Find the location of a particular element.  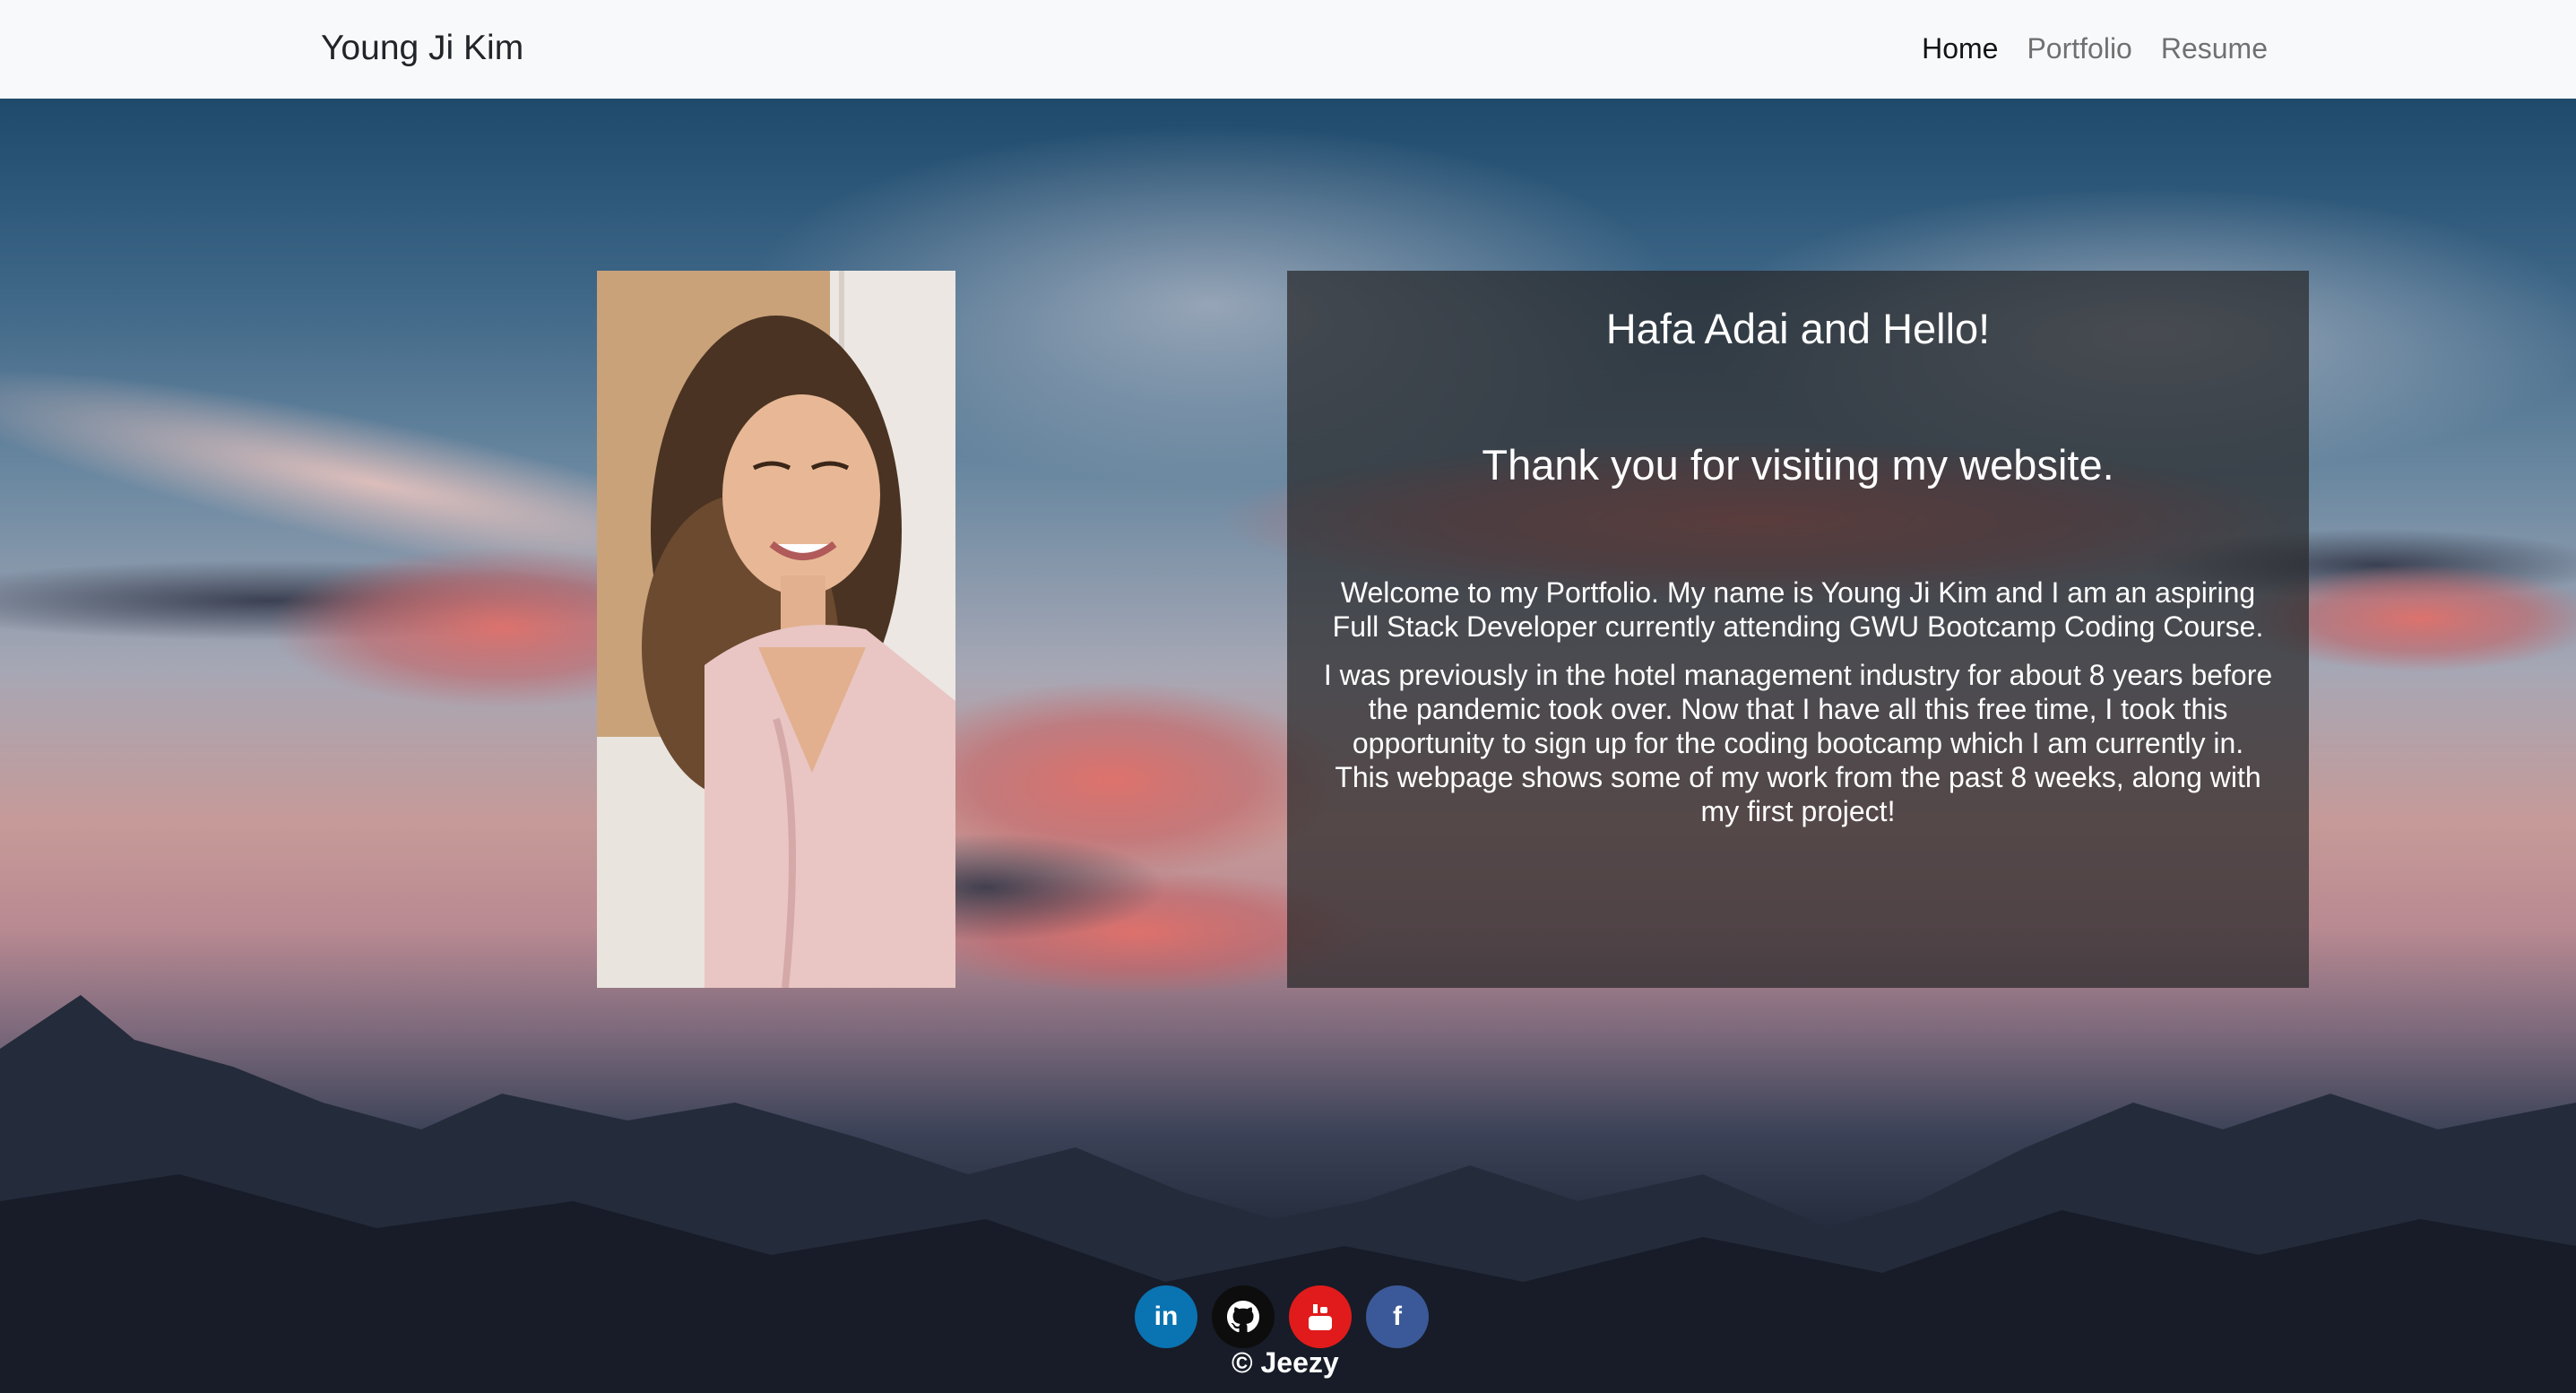

youtube-logo-icon is located at coordinates (1320, 1317).